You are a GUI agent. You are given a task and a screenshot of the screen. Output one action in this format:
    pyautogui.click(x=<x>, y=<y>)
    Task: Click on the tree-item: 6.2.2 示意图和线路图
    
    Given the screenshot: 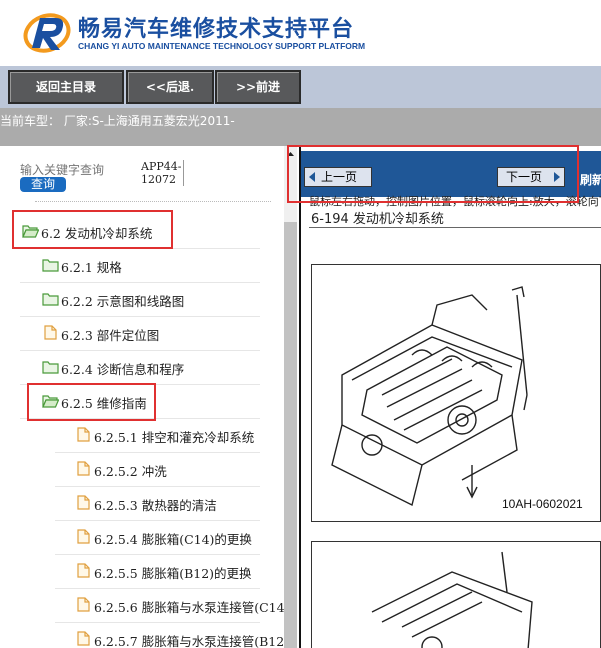 What is the action you would take?
    pyautogui.click(x=140, y=299)
    